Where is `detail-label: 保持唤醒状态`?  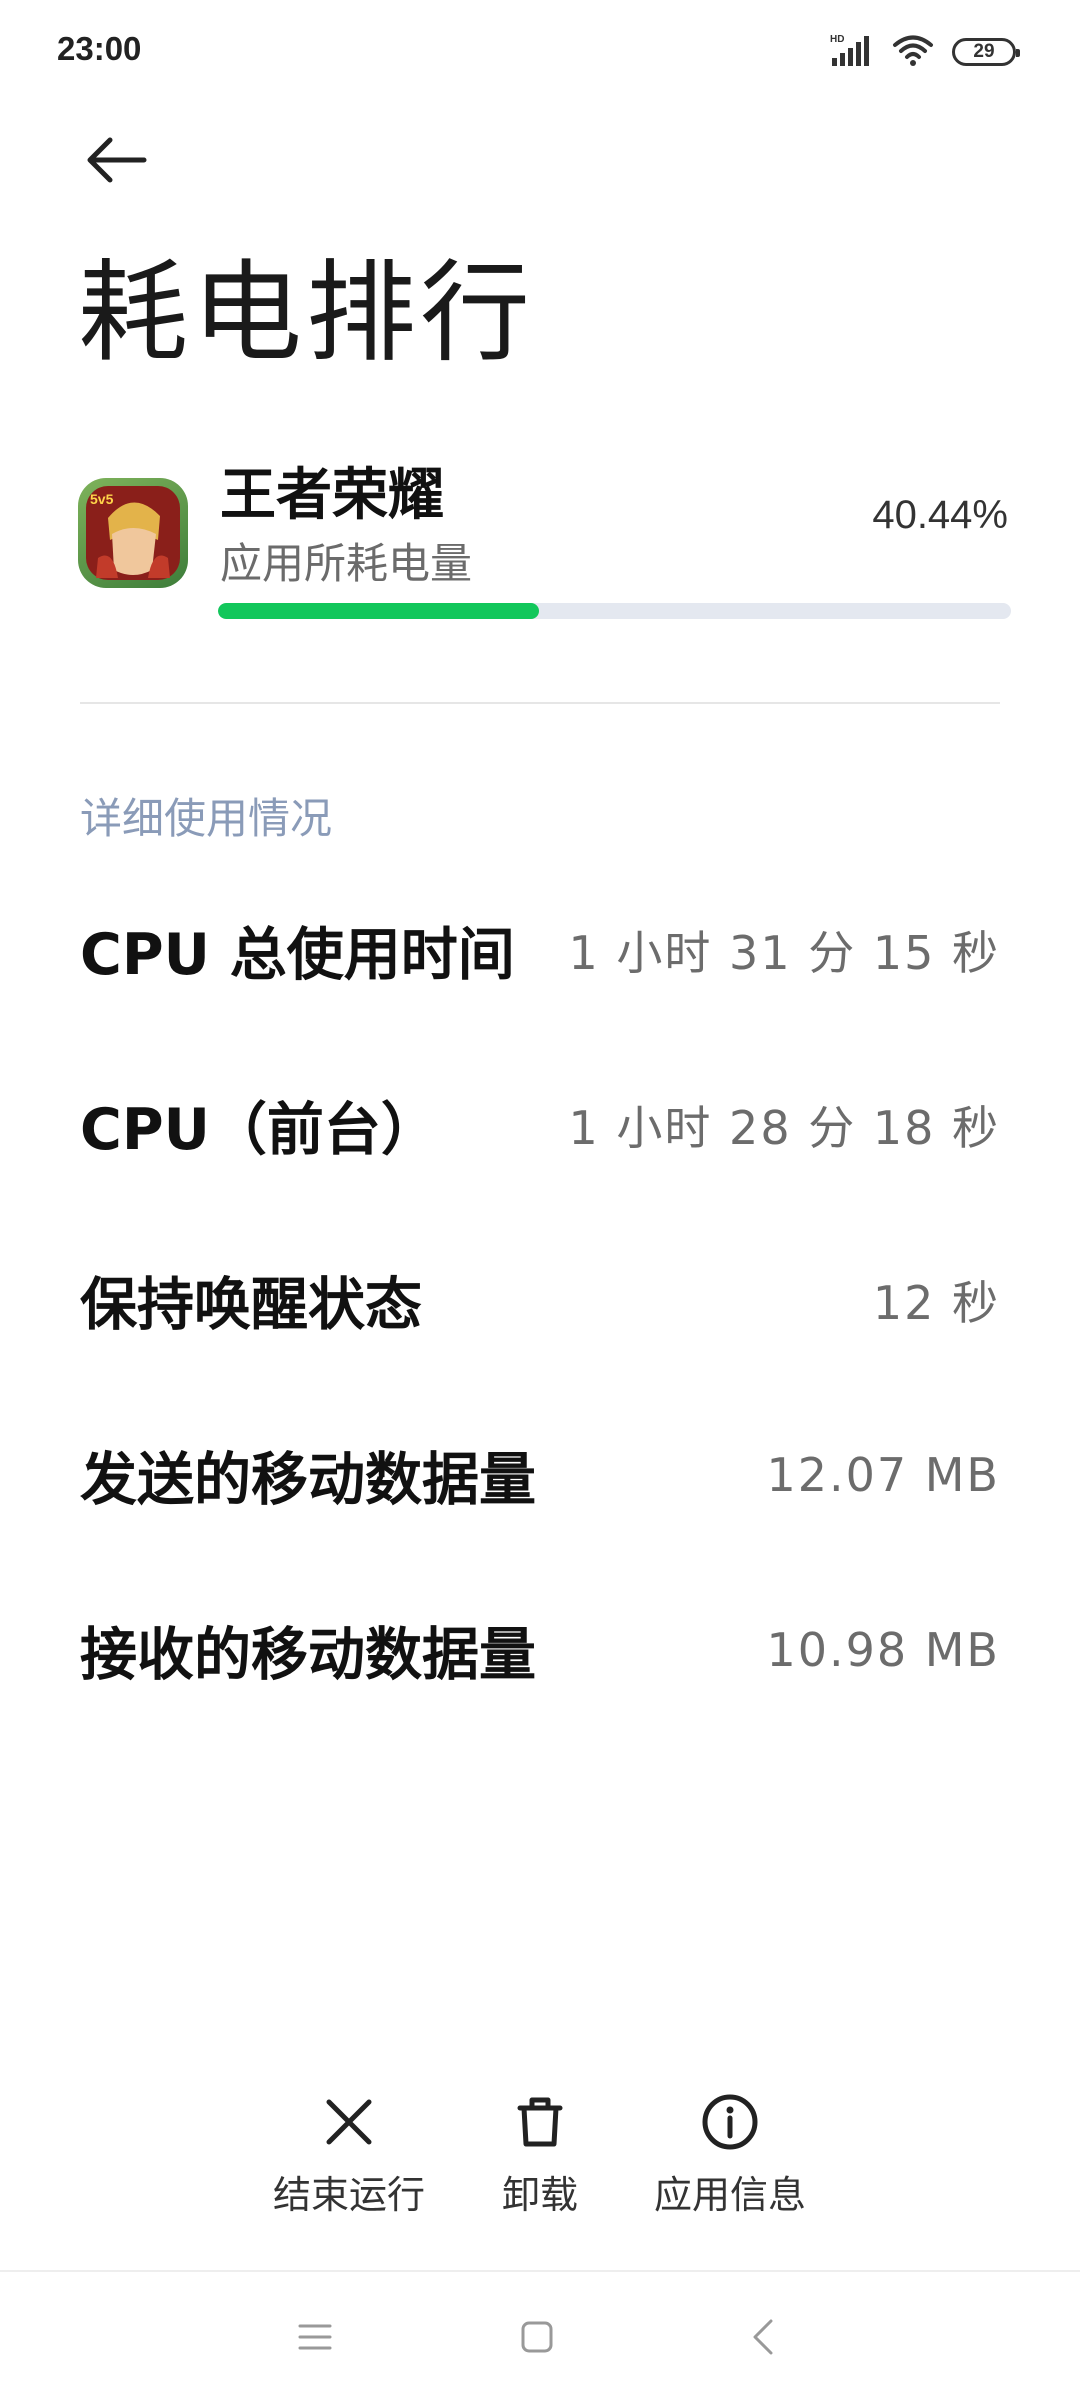 detail-label: 保持唤醒状态 is located at coordinates (251, 1305).